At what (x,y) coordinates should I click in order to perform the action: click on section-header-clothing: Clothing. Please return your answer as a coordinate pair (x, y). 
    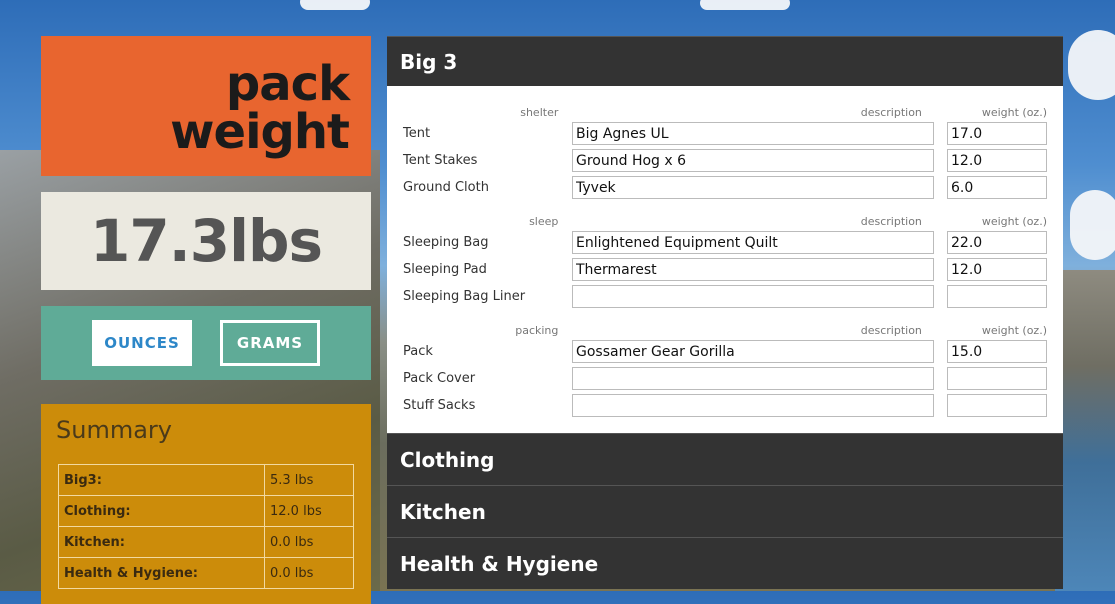
    Looking at the image, I should click on (725, 459).